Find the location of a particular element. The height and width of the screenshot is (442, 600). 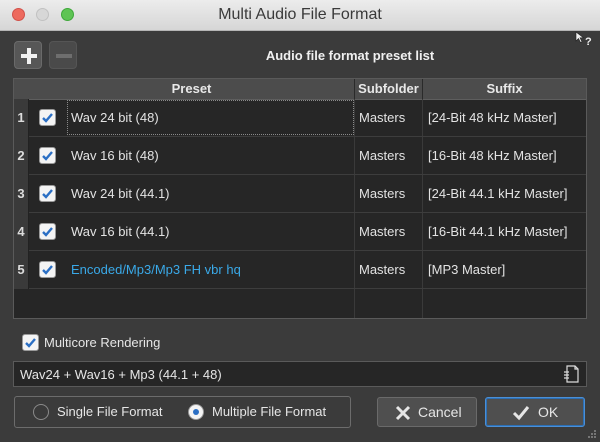

multicore-rendering-checkbox is located at coordinates (30, 342).